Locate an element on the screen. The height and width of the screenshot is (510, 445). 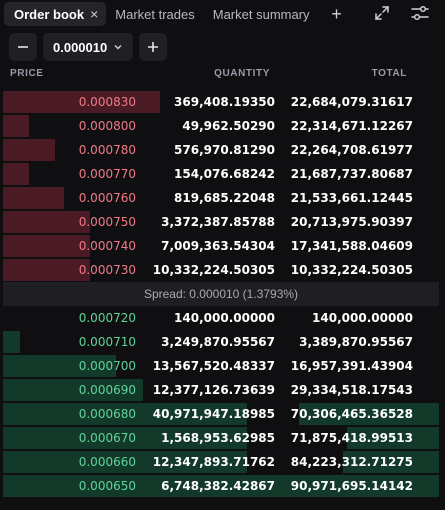
ask-price: 0.000730 is located at coordinates (107, 270).